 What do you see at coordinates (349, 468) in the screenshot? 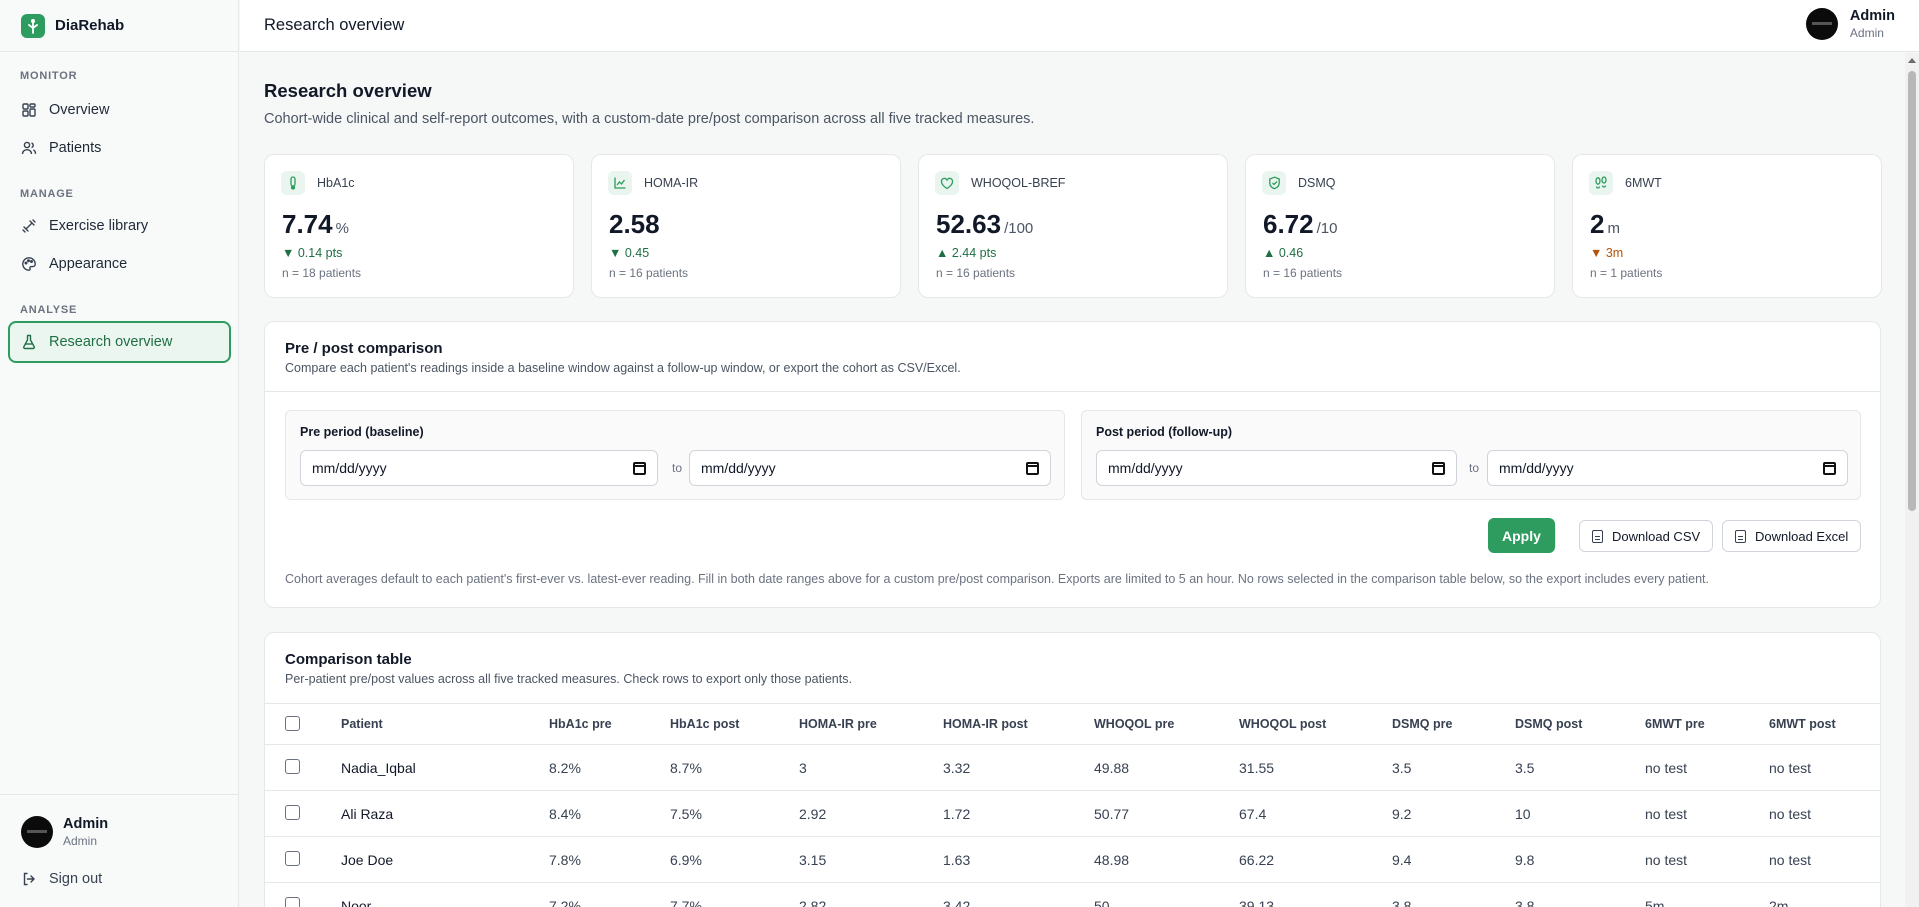
I see `date-placeholder: mm/dd/yyyy` at bounding box center [349, 468].